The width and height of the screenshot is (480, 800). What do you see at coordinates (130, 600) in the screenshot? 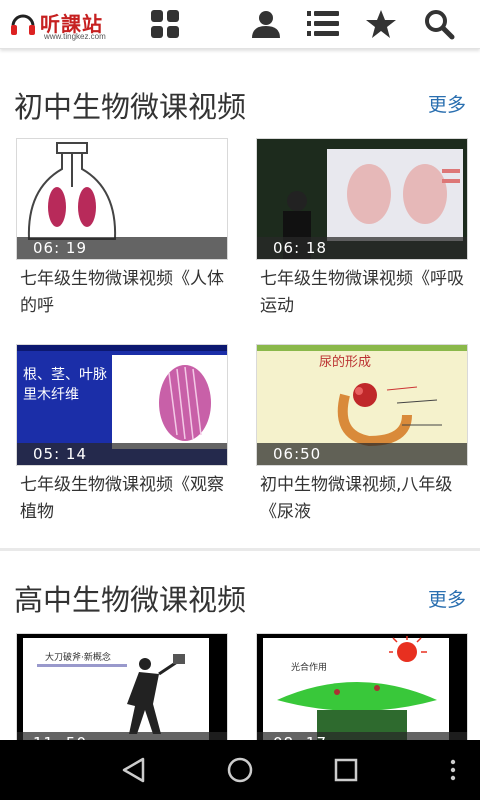
I see `section-title: 高中生物微课视频` at bounding box center [130, 600].